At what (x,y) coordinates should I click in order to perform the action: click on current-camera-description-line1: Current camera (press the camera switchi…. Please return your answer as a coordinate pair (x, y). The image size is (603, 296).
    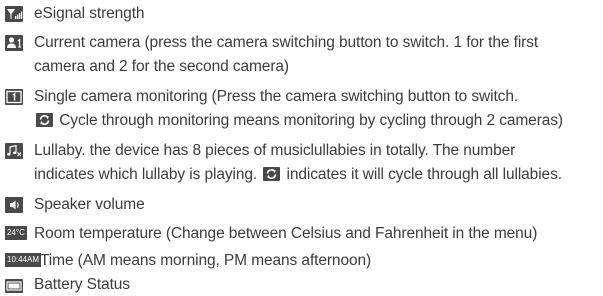
    Looking at the image, I should click on (286, 42).